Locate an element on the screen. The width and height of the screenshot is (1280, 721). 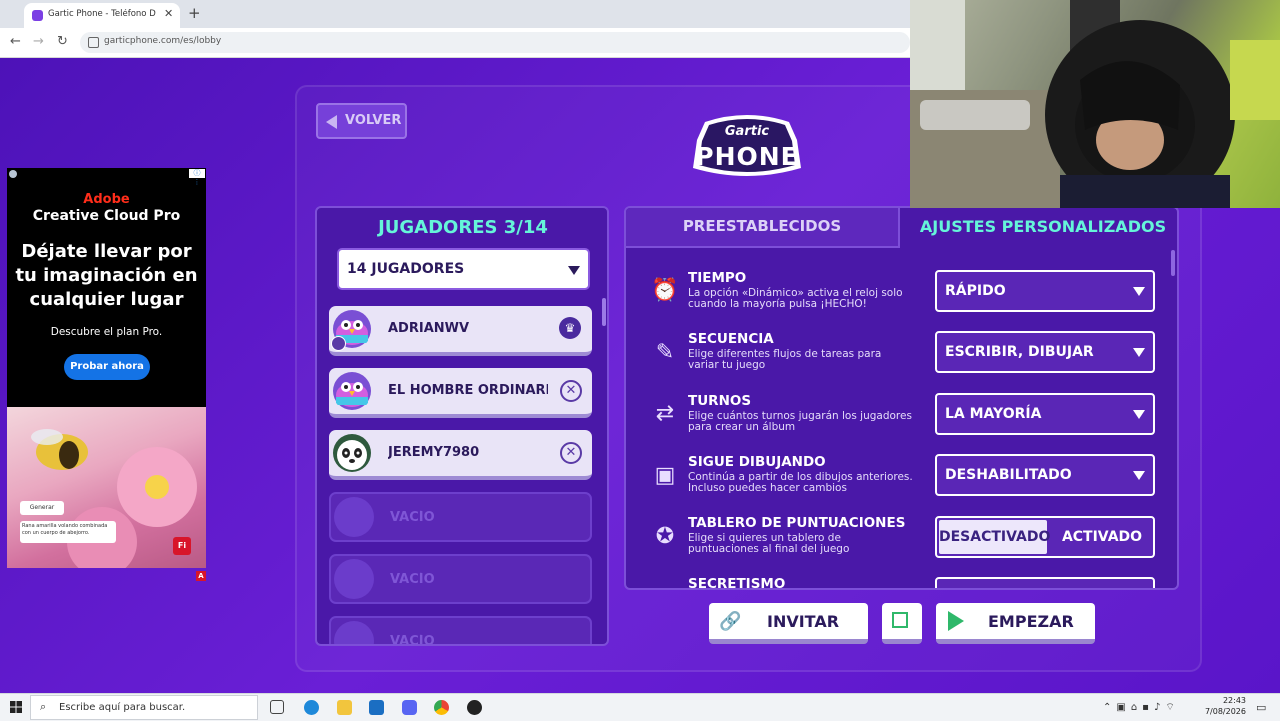
players-scrollbar is located at coordinates (604, 312).